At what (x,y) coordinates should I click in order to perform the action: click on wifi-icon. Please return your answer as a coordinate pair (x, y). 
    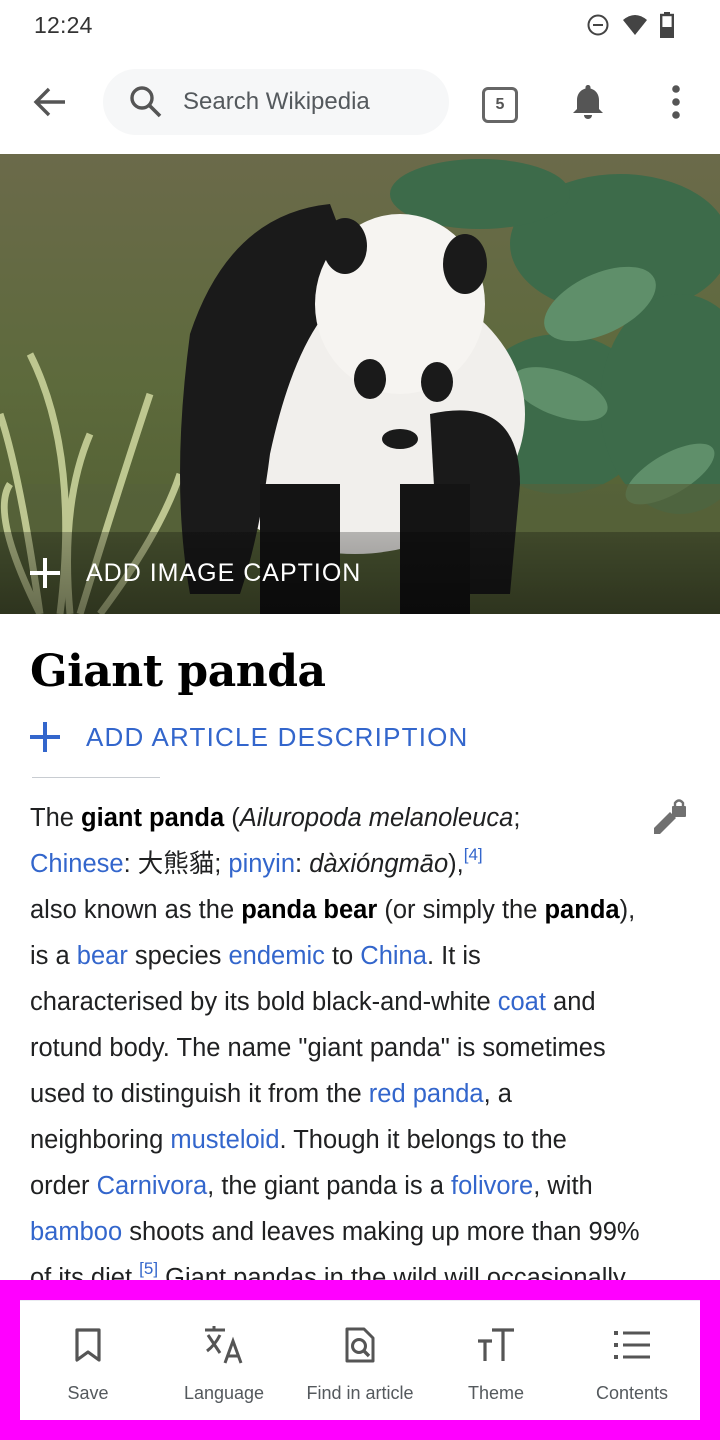
    Looking at the image, I should click on (635, 25).